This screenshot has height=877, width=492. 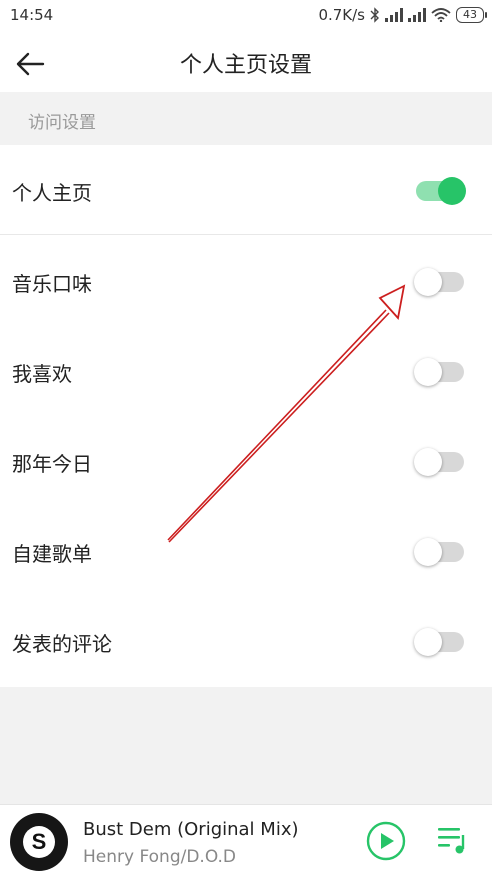 I want to click on cover-logo: S, so click(x=39, y=842).